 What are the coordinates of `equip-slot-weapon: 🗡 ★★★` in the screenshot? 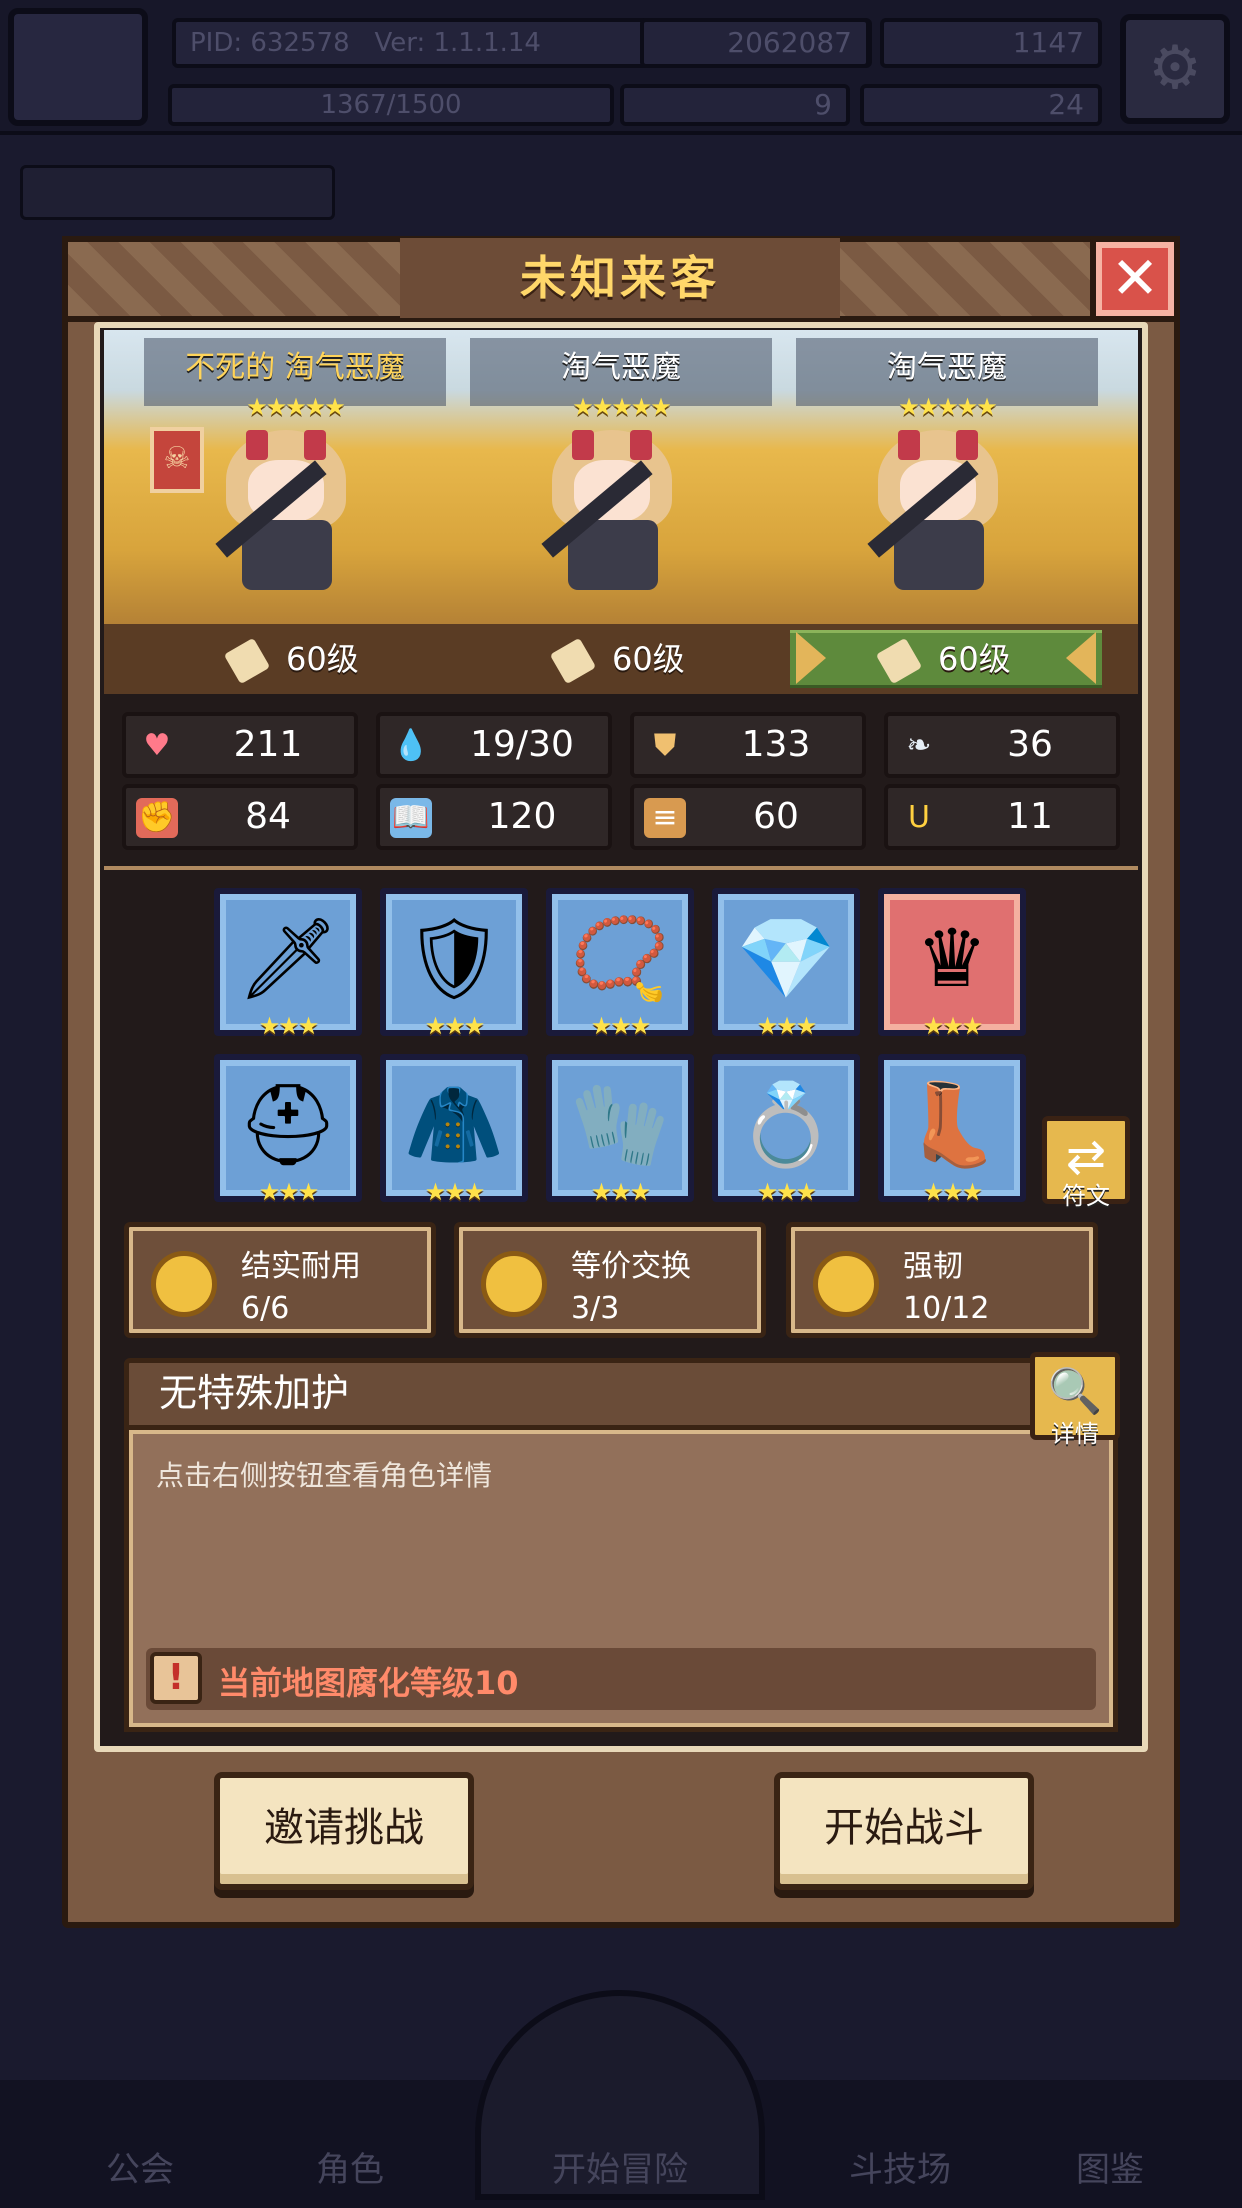 It's located at (288, 964).